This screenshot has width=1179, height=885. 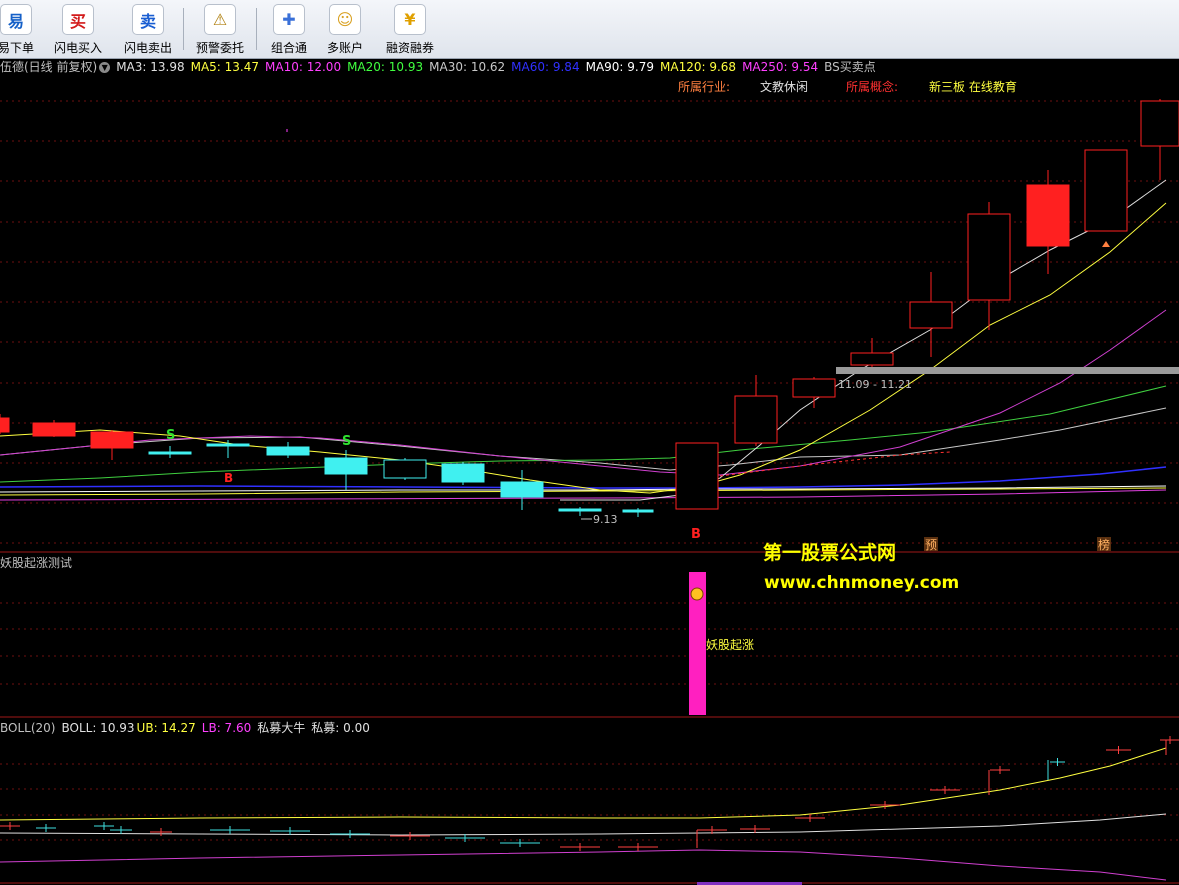 I want to click on range-label: 11.09 - 11.21, so click(x=875, y=384).